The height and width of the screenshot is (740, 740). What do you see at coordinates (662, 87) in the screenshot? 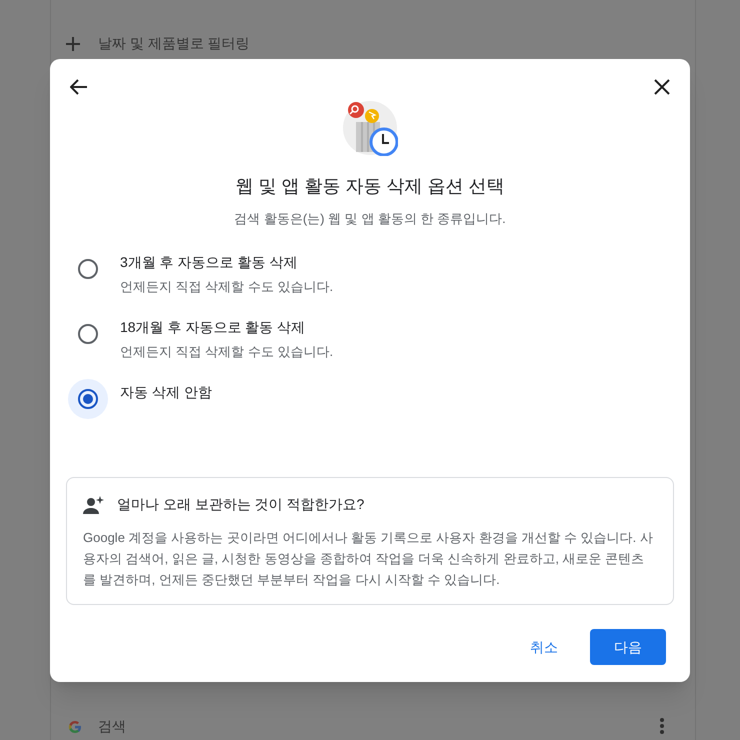
I see `close-icon` at bounding box center [662, 87].